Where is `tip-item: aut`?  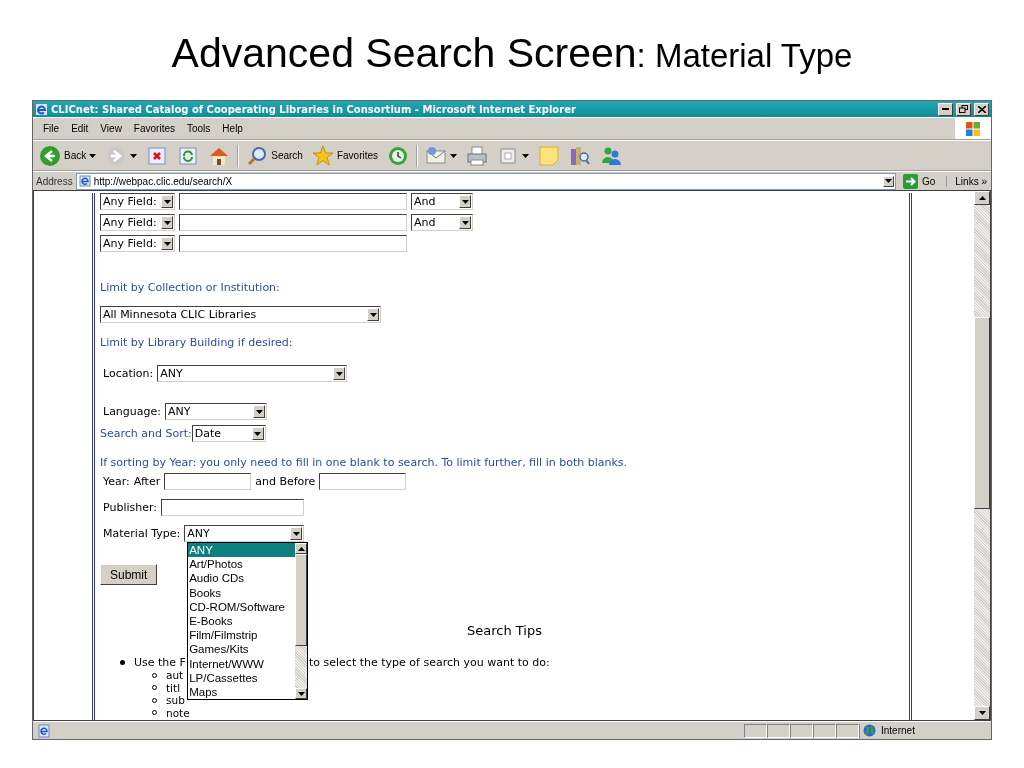
tip-item: aut is located at coordinates (175, 675).